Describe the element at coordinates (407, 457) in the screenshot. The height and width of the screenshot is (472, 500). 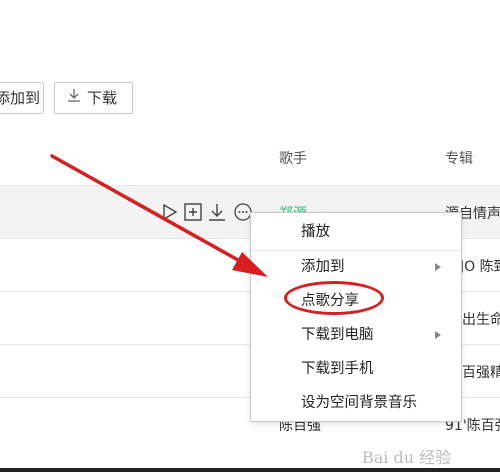
I see `baidu-watermark: Bai du 经验` at that location.